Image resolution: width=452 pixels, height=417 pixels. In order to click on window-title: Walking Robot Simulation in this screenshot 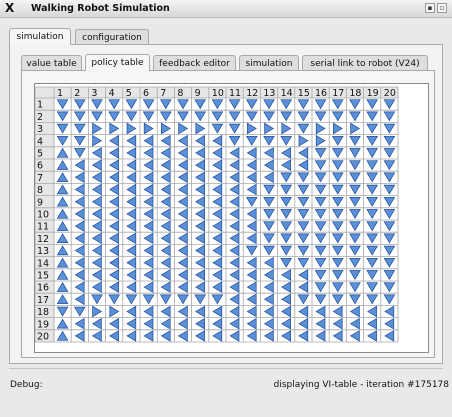, I will do `click(100, 8)`.